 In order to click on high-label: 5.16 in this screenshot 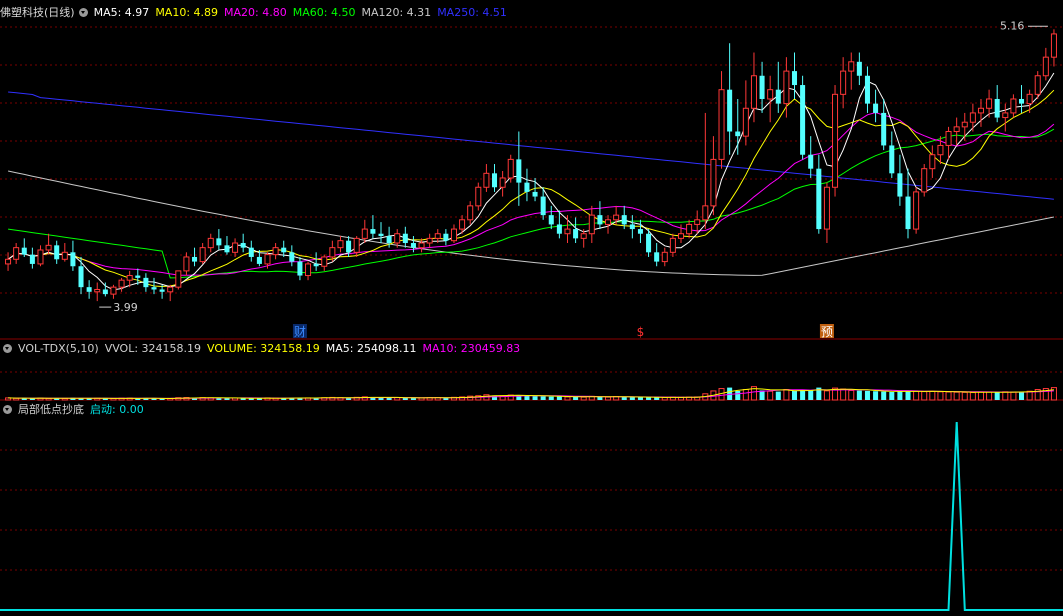, I will do `click(1012, 25)`.